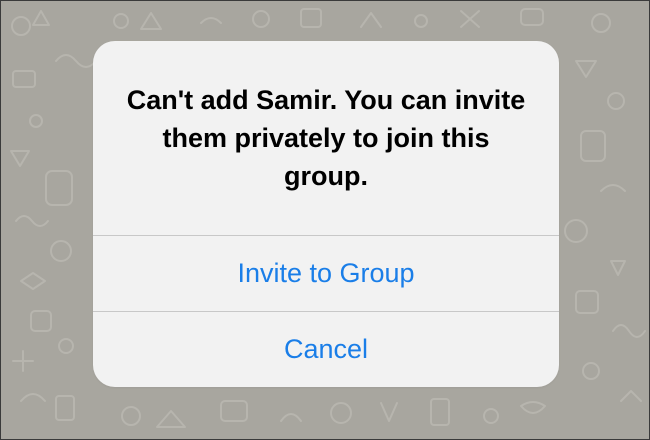 This screenshot has width=650, height=440. I want to click on cancel-button: Cancel, so click(326, 349).